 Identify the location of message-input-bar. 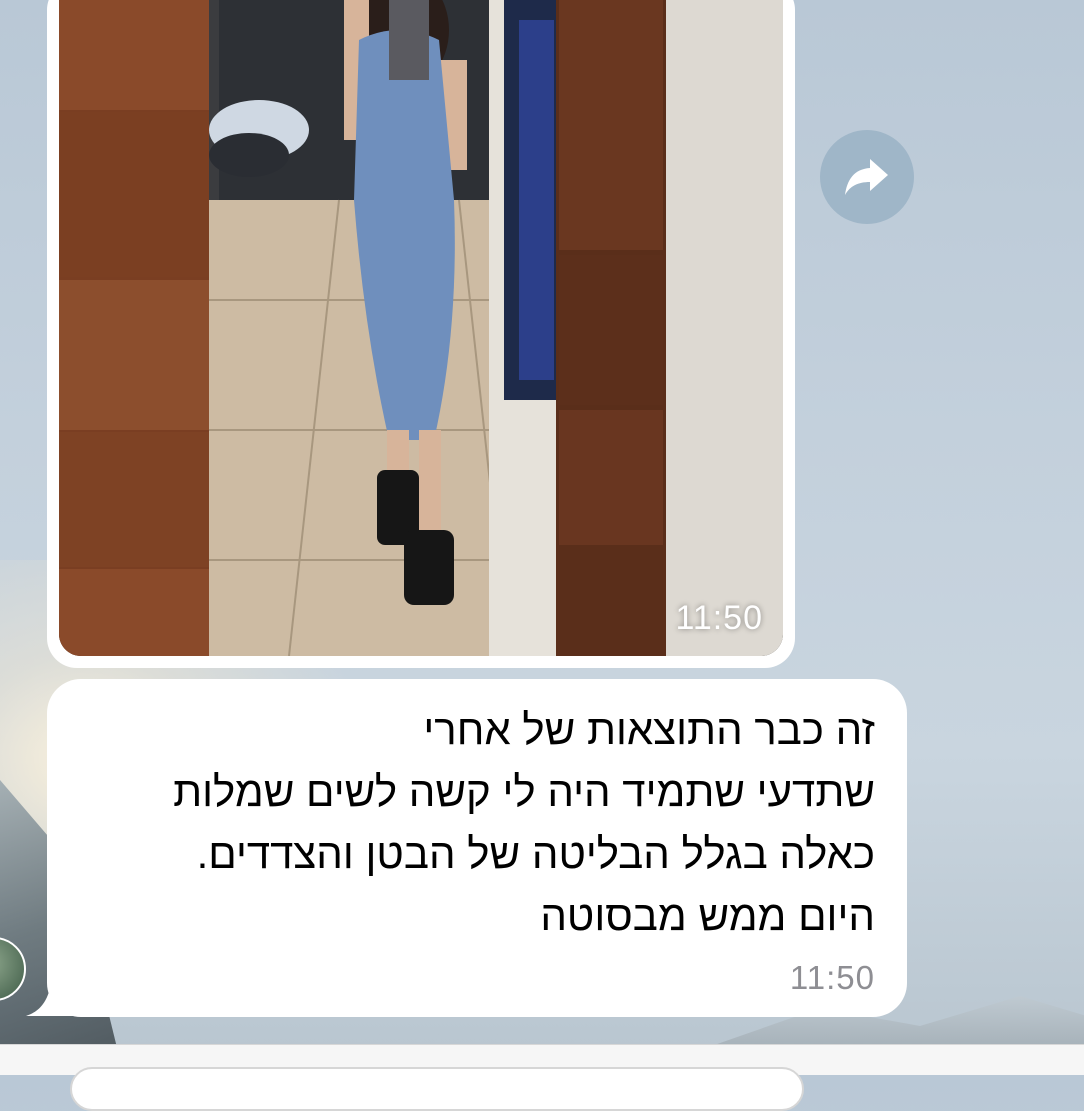
(542, 1077).